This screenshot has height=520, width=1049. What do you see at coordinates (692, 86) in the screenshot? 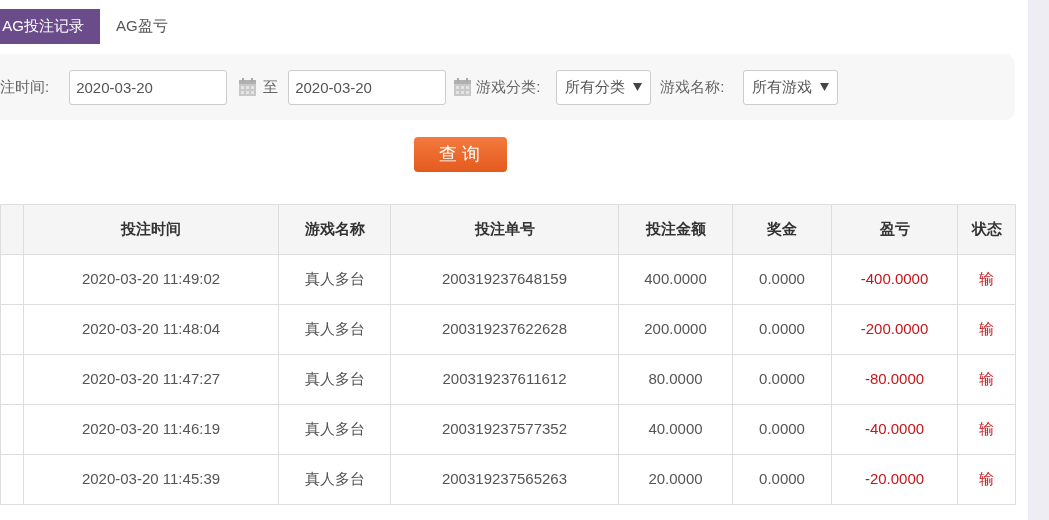
I see `field-label: 游戏名称:` at bounding box center [692, 86].